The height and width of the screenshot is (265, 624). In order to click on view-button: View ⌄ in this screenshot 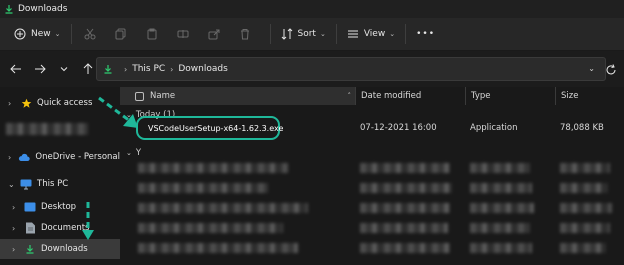, I will do `click(371, 34)`.